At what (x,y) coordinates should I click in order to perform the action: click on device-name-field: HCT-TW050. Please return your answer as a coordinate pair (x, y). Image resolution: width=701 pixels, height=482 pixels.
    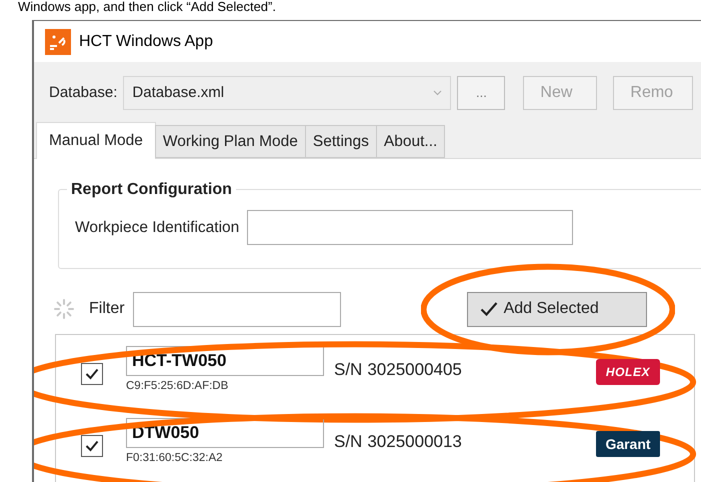
    Looking at the image, I should click on (225, 361).